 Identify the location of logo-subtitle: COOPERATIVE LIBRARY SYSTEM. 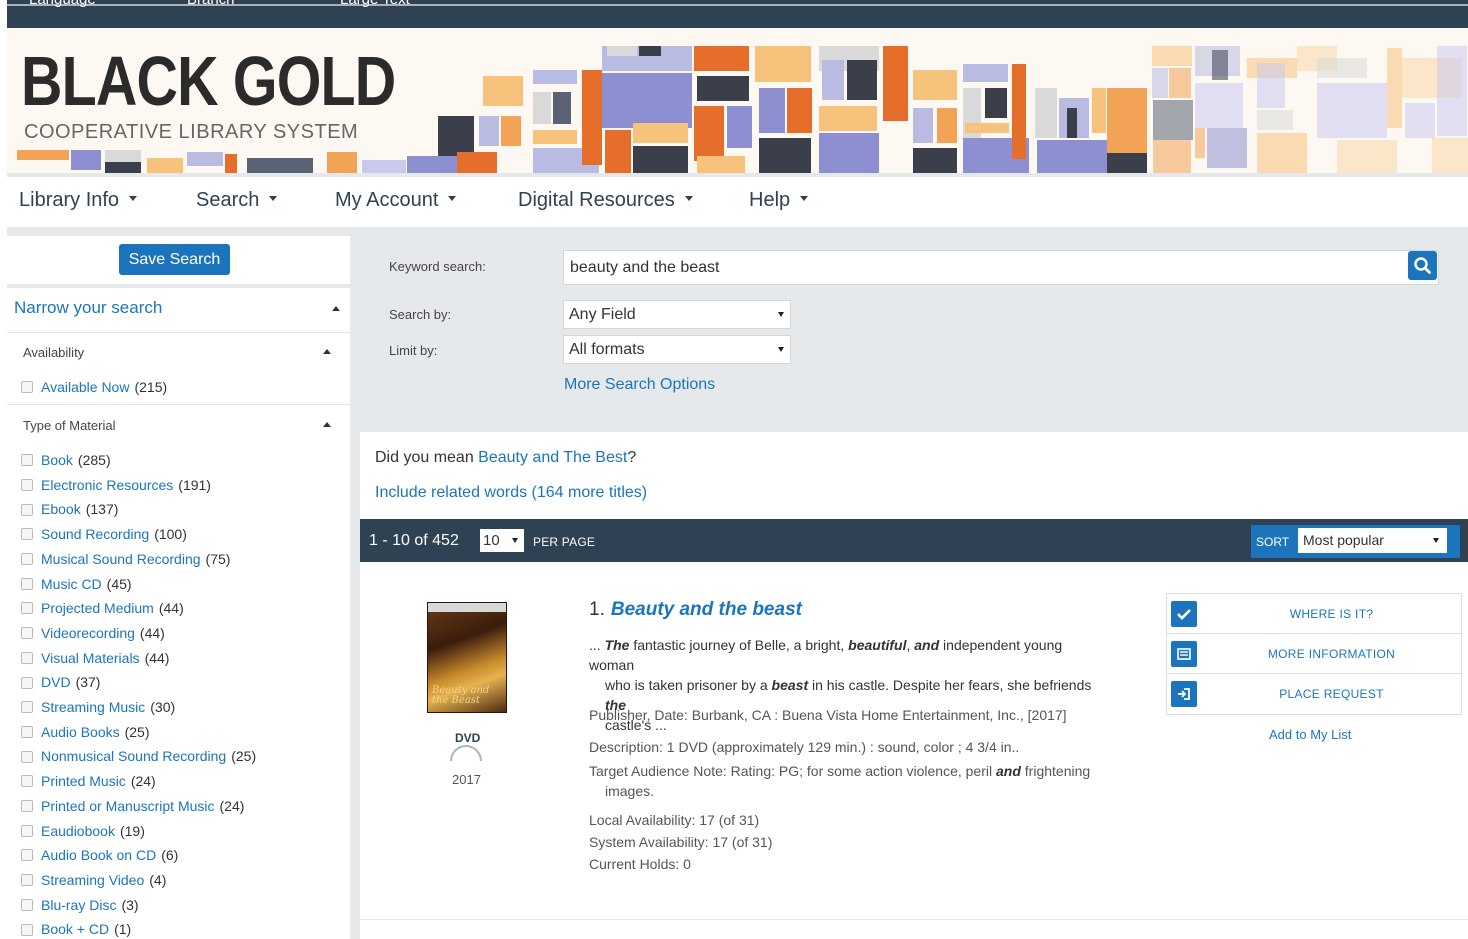
(191, 132).